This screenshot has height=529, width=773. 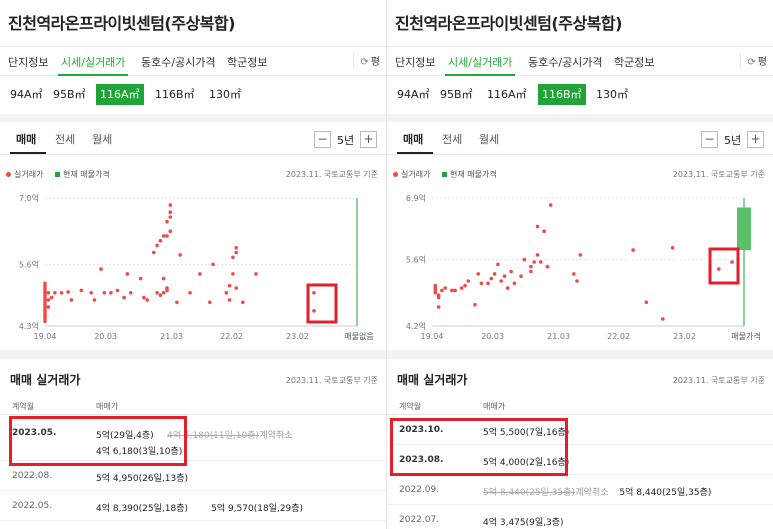 What do you see at coordinates (45, 336) in the screenshot?
I see `x-tick-label: 19.04` at bounding box center [45, 336].